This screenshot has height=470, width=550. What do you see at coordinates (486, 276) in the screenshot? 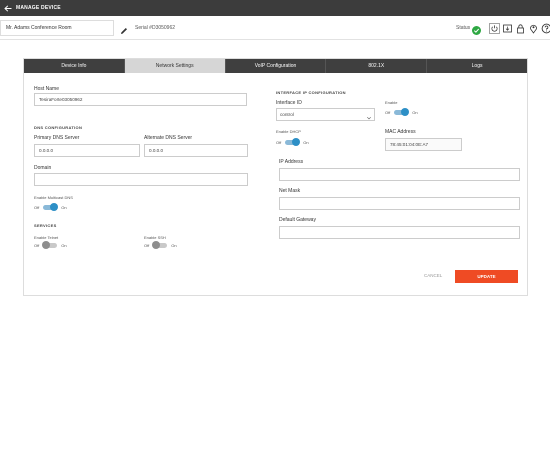
I see `update-button: UPDATE` at bounding box center [486, 276].